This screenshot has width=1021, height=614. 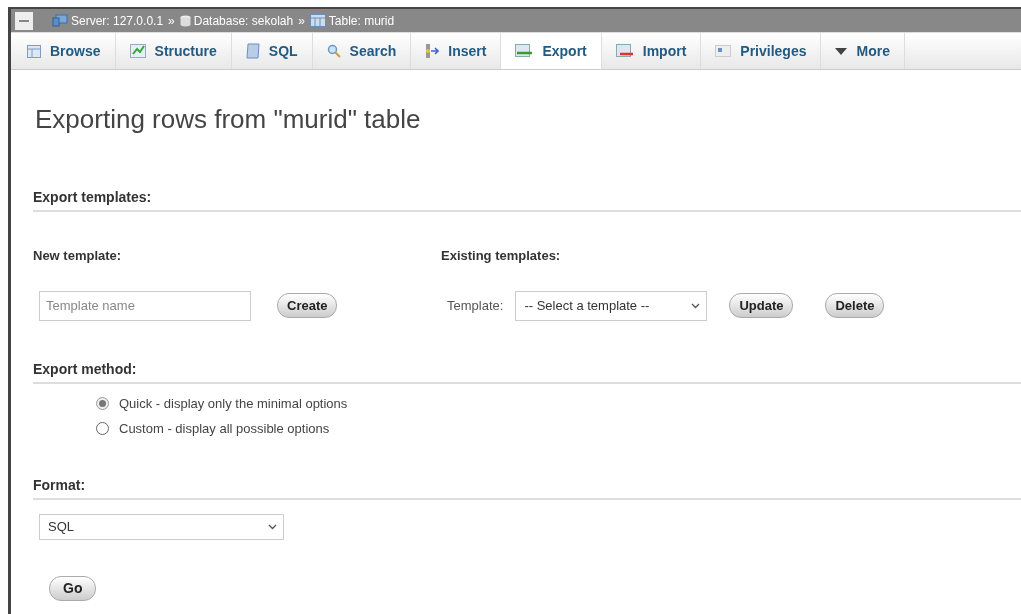 I want to click on tab: Privileges, so click(x=761, y=51).